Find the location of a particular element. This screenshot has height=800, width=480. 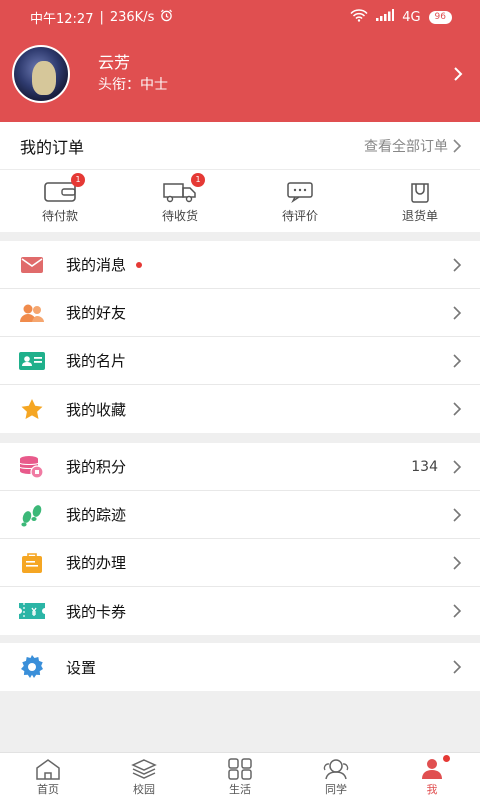

tab-label: 我 is located at coordinates (432, 789).